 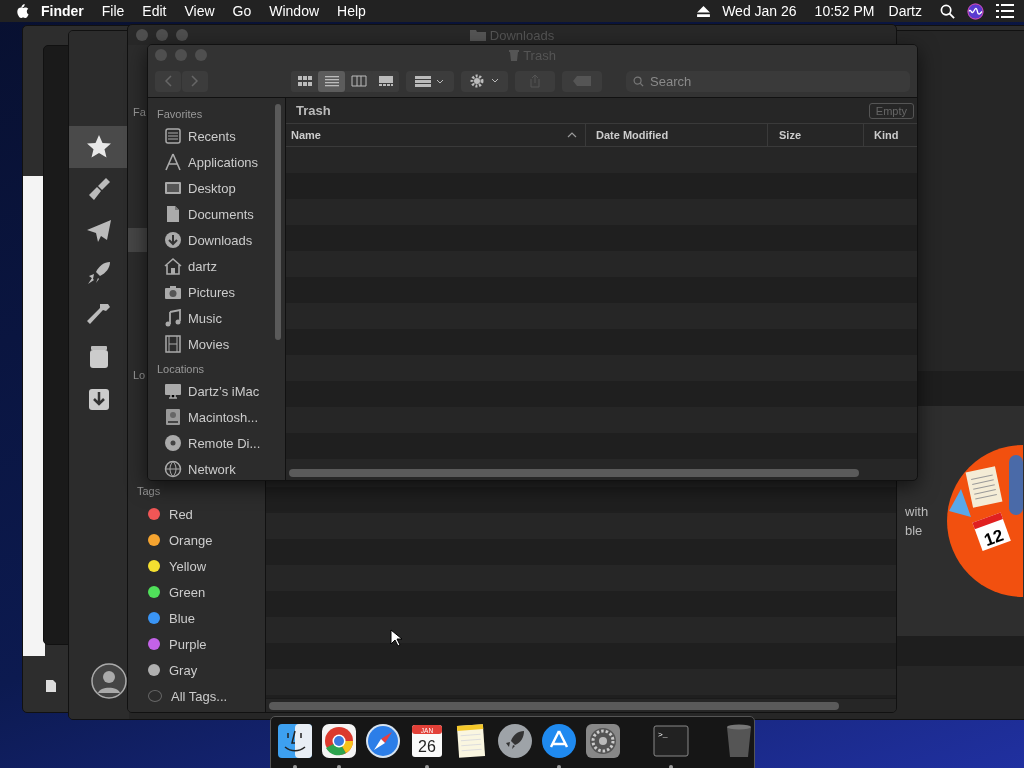 I want to click on trash-icon, so click(x=514, y=55).